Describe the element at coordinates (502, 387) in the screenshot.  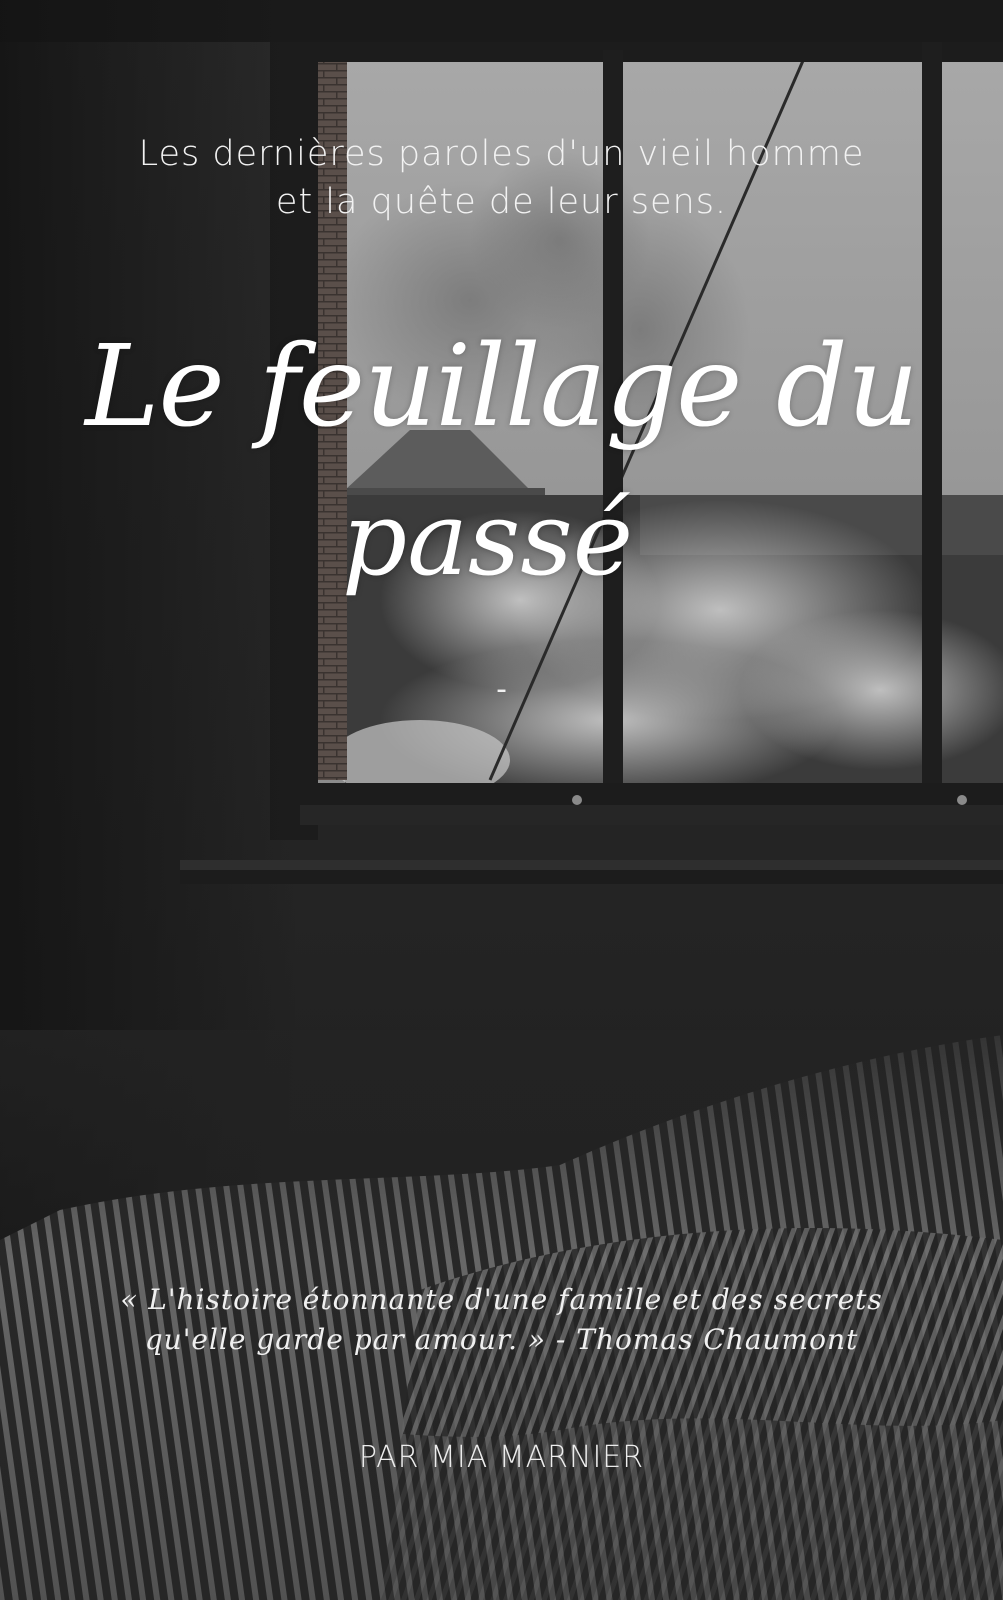
I see `book-title-line: Le feuillage du` at that location.